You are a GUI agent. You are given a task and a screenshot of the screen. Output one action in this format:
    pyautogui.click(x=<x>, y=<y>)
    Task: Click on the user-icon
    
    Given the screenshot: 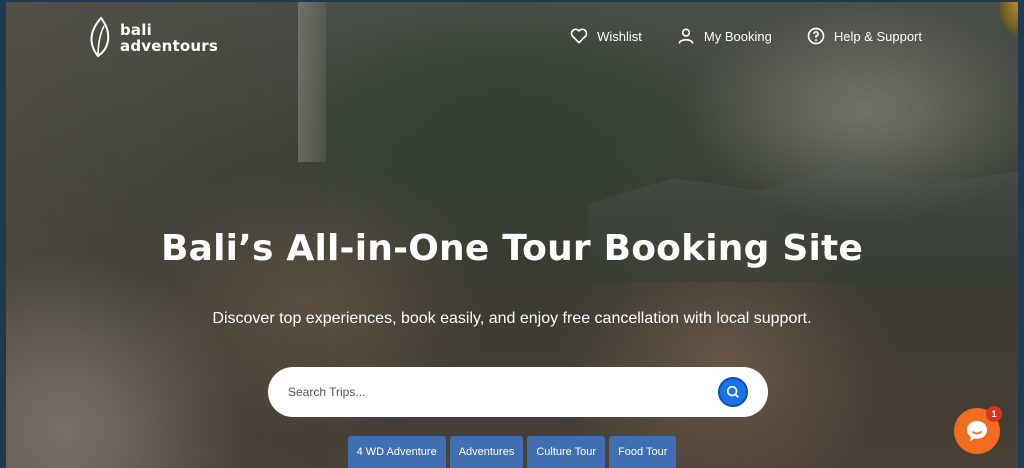 What is the action you would take?
    pyautogui.click(x=686, y=36)
    